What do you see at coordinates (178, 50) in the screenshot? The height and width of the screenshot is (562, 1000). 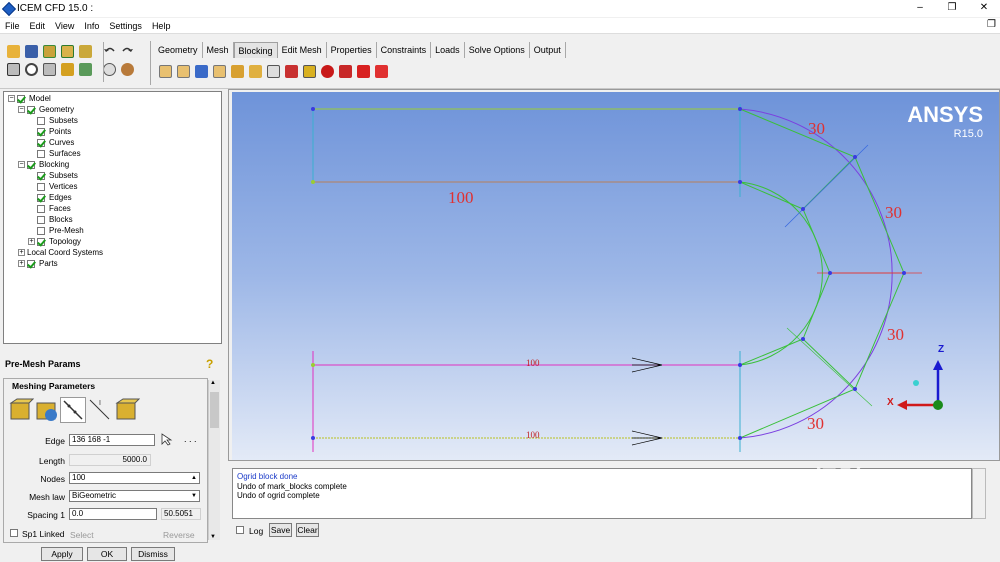 I see `tab-geometry: Geometry` at bounding box center [178, 50].